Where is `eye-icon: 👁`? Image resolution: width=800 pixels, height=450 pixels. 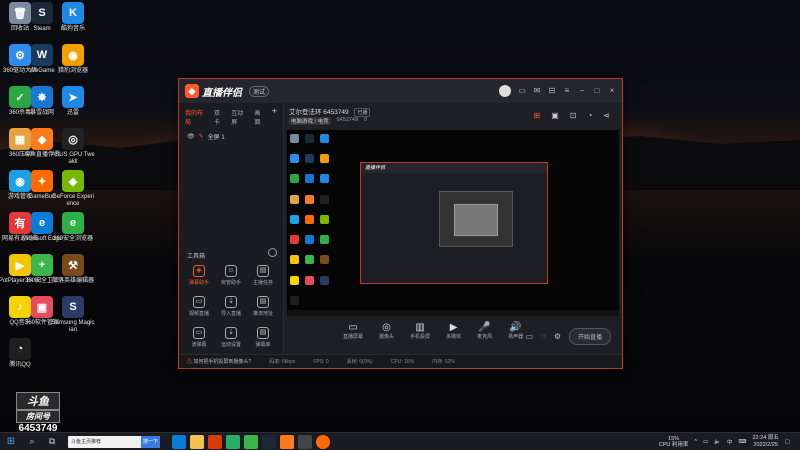 eye-icon: 👁 is located at coordinates (191, 136).